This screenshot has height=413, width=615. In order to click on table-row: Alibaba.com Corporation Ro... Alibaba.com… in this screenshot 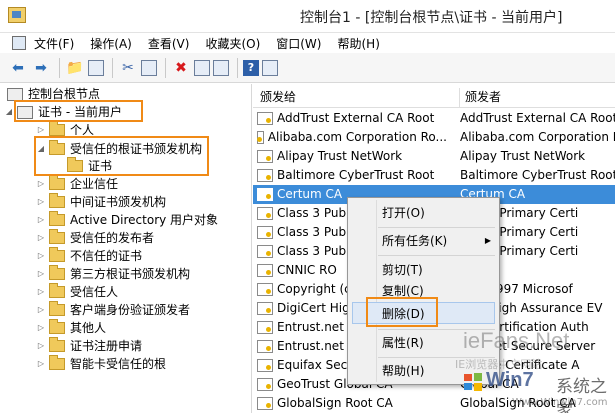, I will do `click(434, 137)`.